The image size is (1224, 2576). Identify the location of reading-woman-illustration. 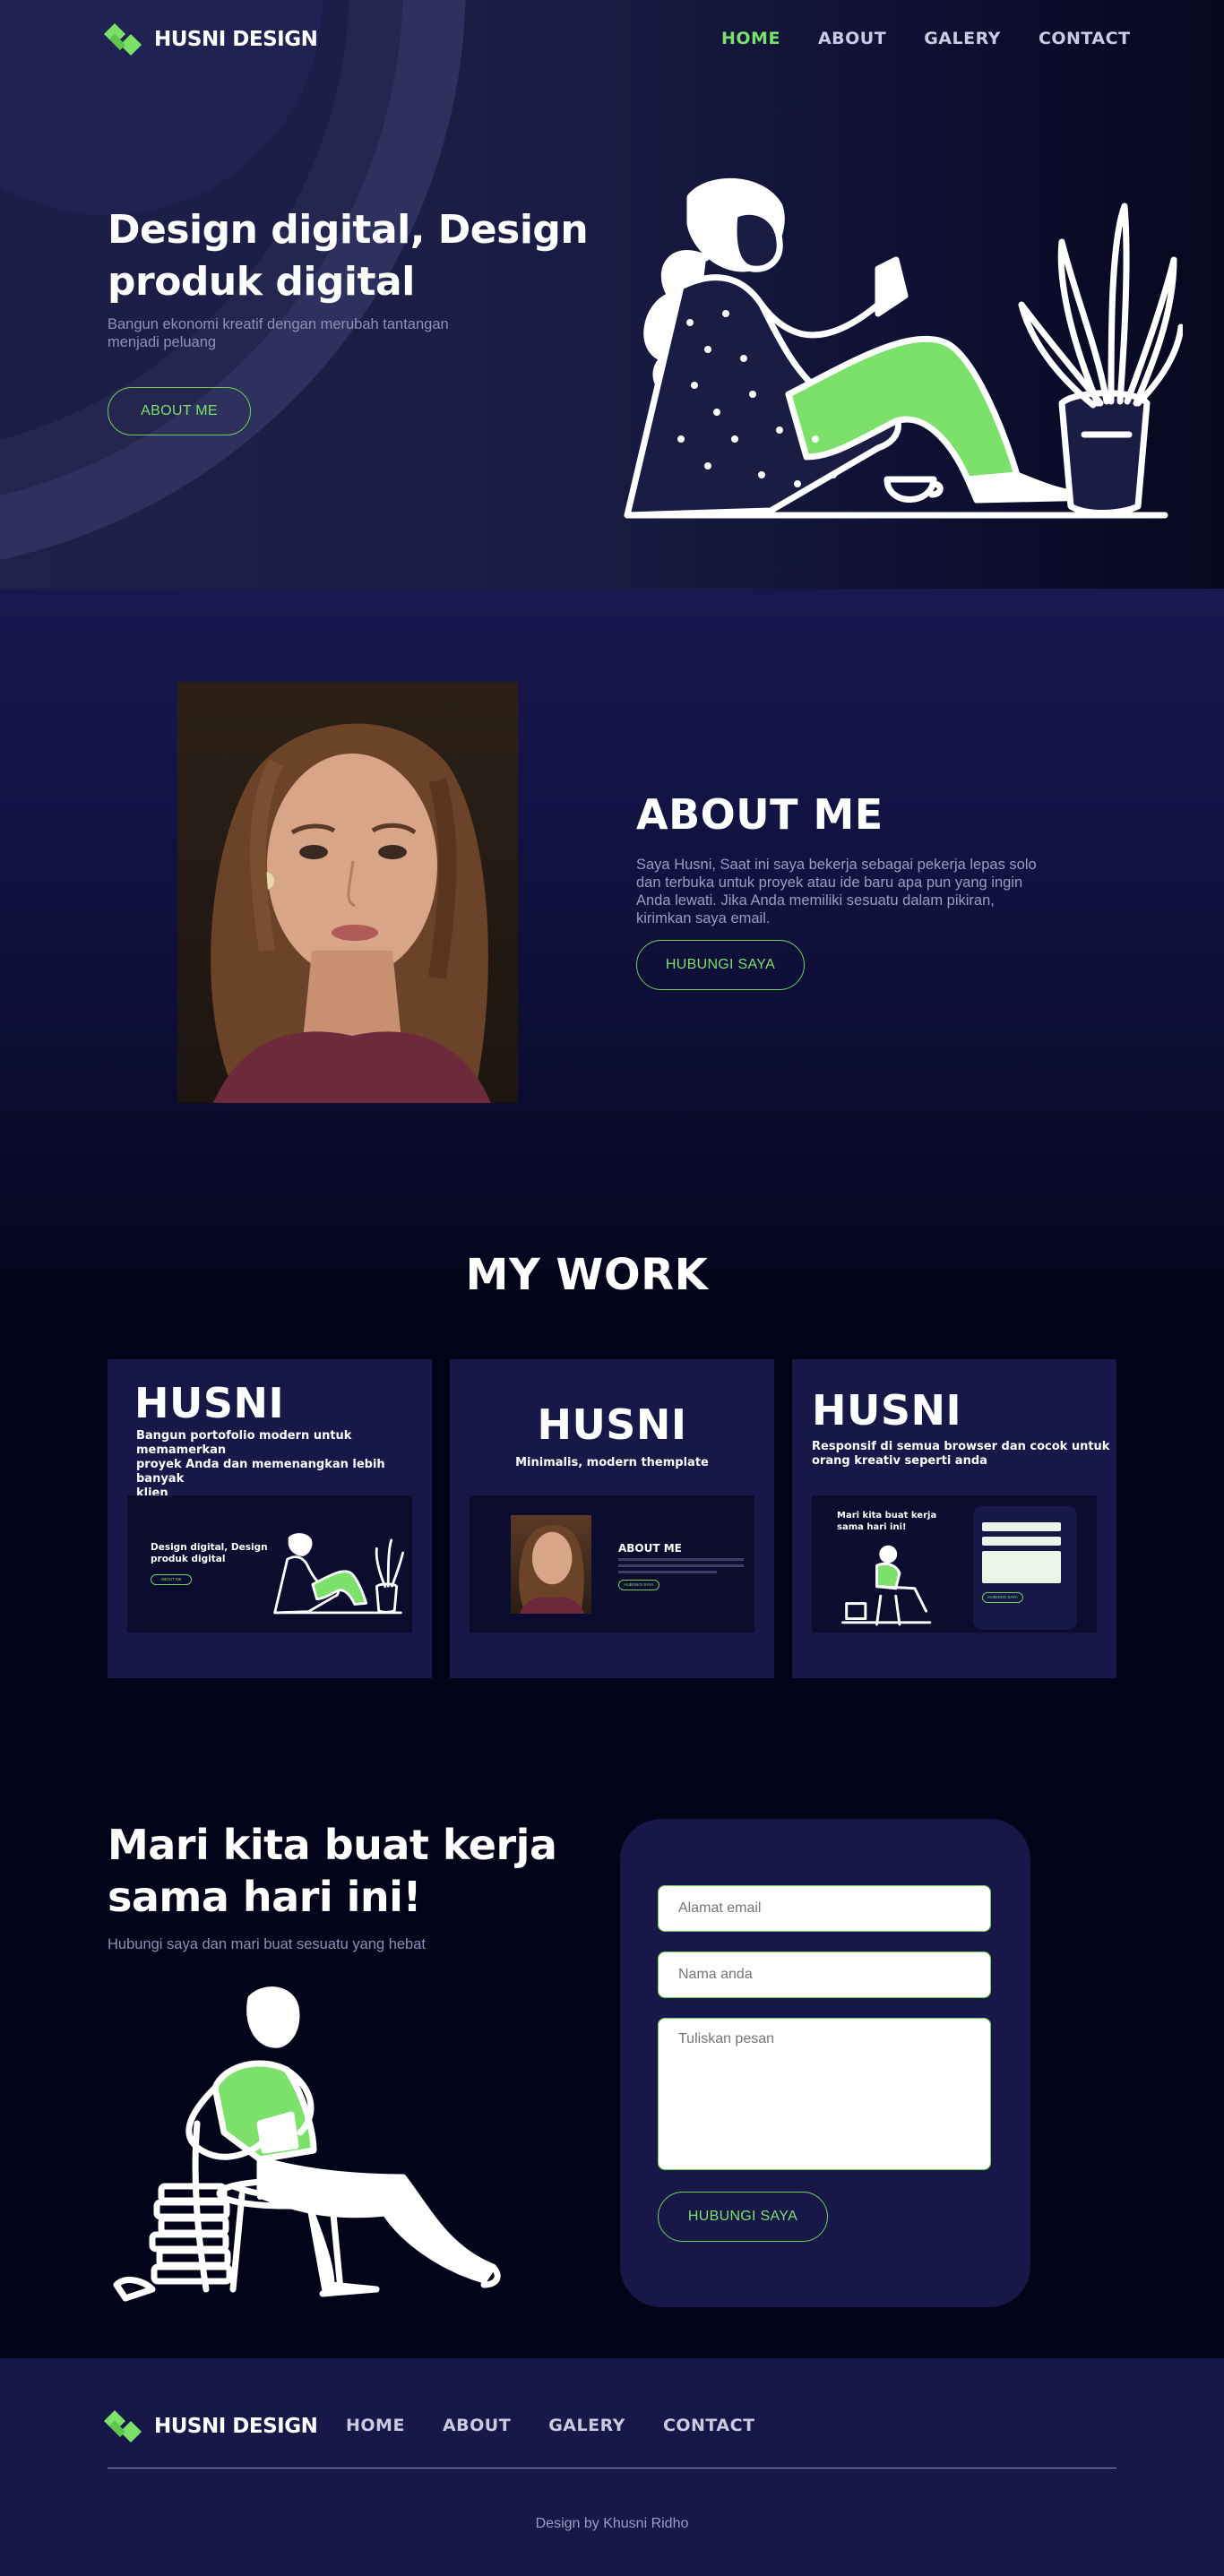
(903, 348).